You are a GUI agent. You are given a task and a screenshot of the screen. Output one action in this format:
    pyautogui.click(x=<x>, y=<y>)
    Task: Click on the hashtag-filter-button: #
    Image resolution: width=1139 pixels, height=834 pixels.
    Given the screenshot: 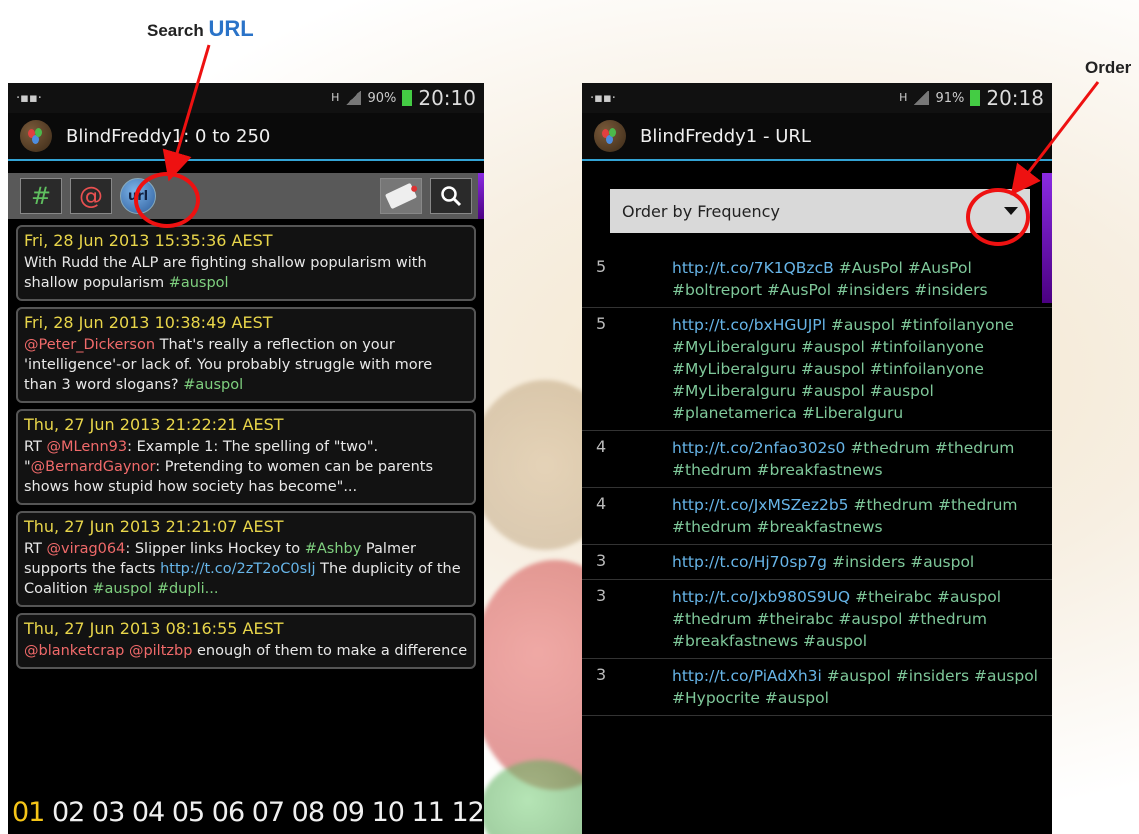 What is the action you would take?
    pyautogui.click(x=41, y=196)
    